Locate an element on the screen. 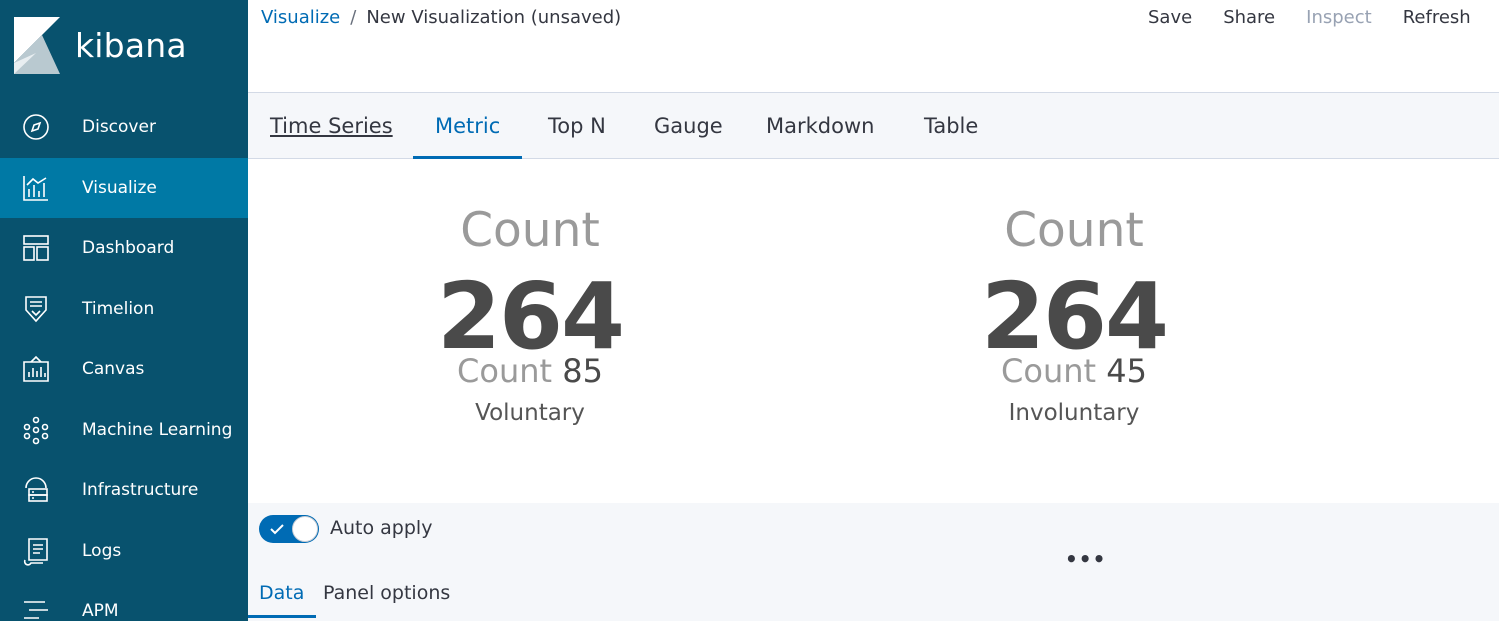  tab-label: Gauge is located at coordinates (688, 125).